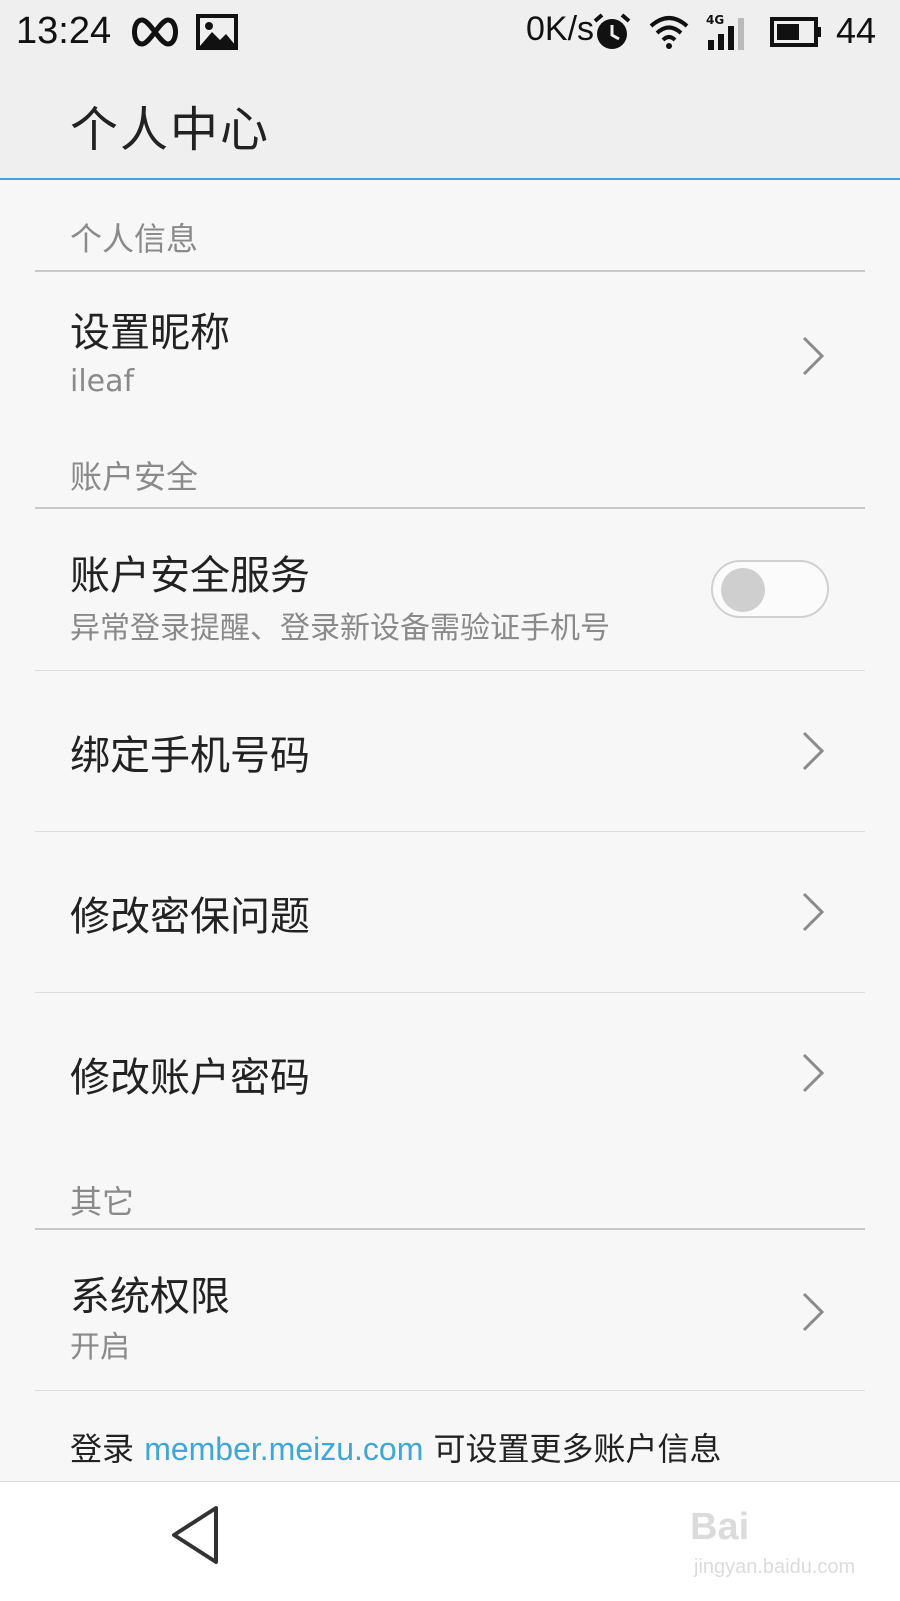 This screenshot has width=900, height=1601. What do you see at coordinates (100, 1347) in the screenshot?
I see `item-value: 开启` at bounding box center [100, 1347].